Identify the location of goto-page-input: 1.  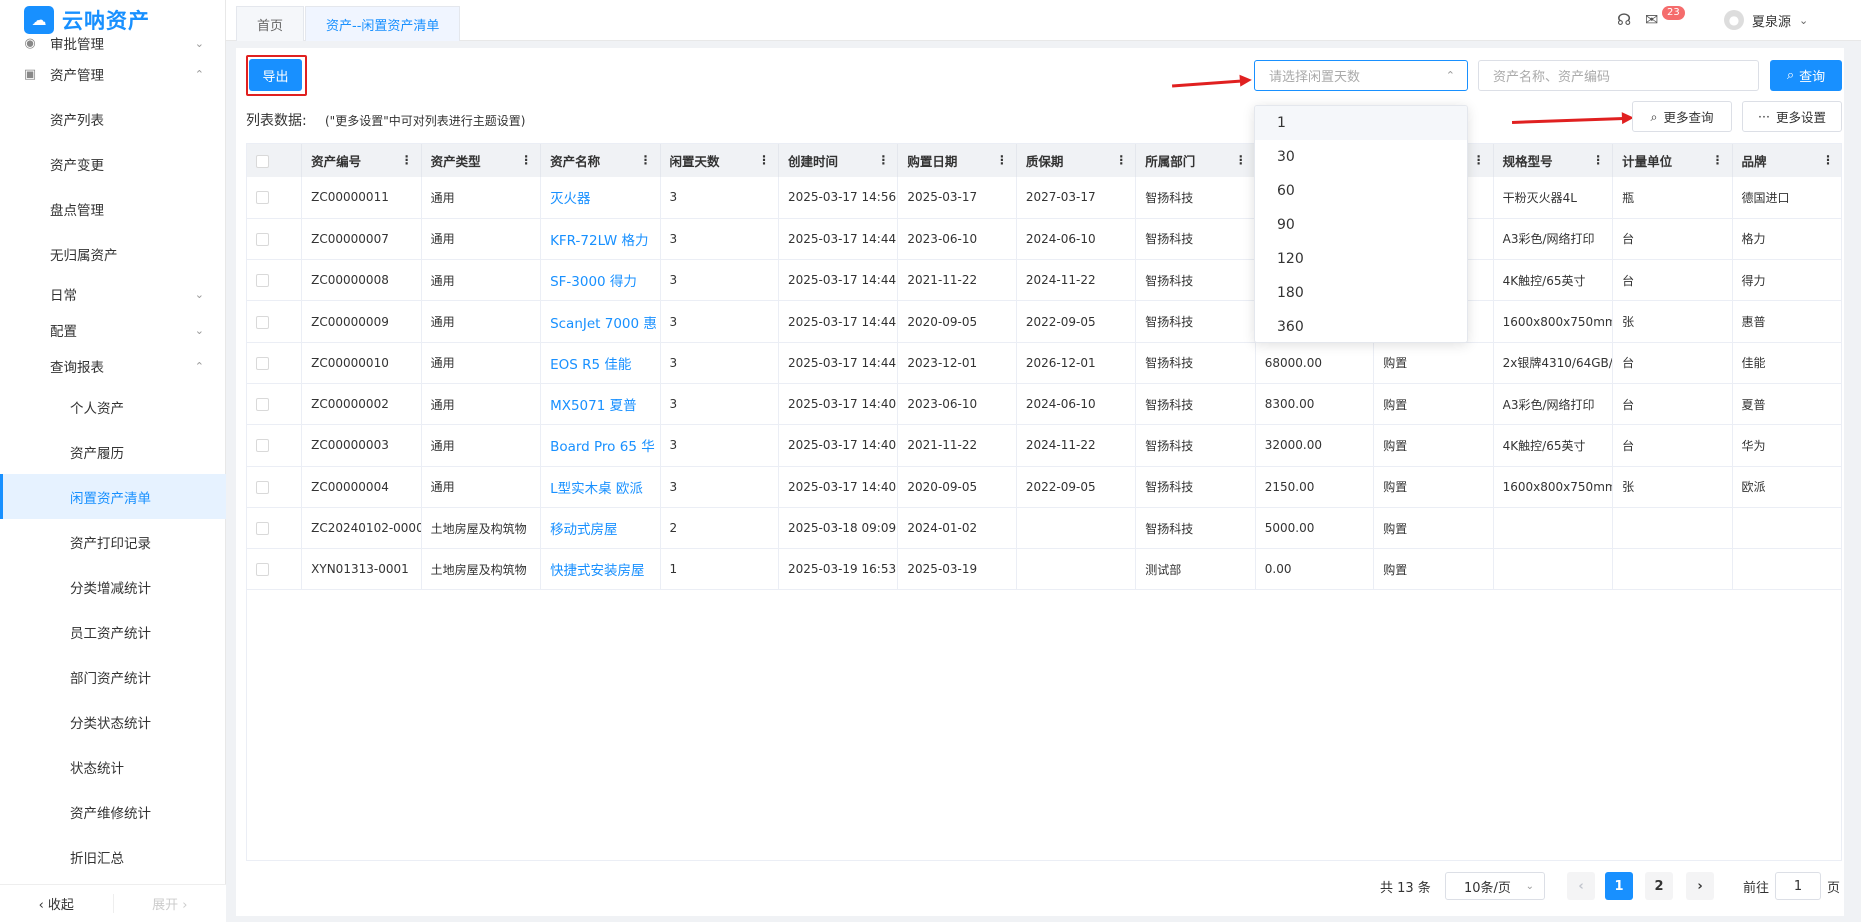
(1798, 886).